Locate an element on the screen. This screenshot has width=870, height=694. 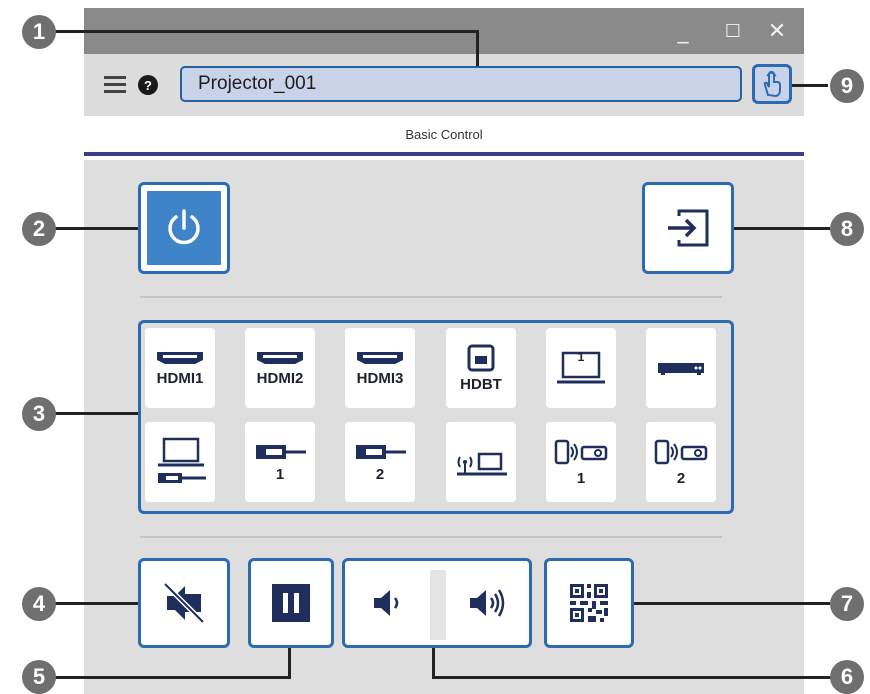
touch-hand-icon is located at coordinates (772, 84).